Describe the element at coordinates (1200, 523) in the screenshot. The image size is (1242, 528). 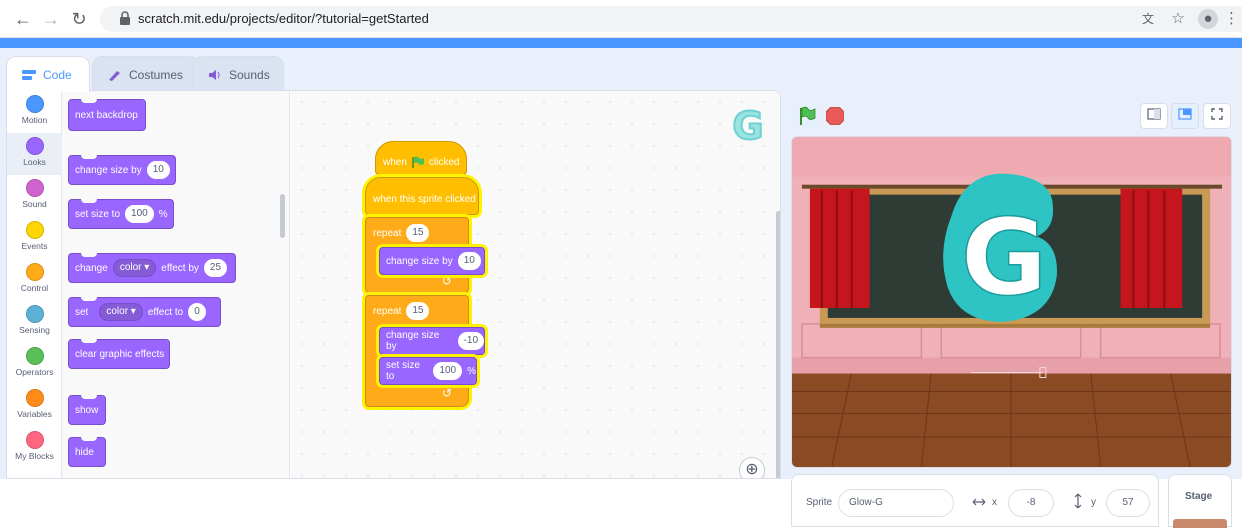
I see `stage-thumbnail` at that location.